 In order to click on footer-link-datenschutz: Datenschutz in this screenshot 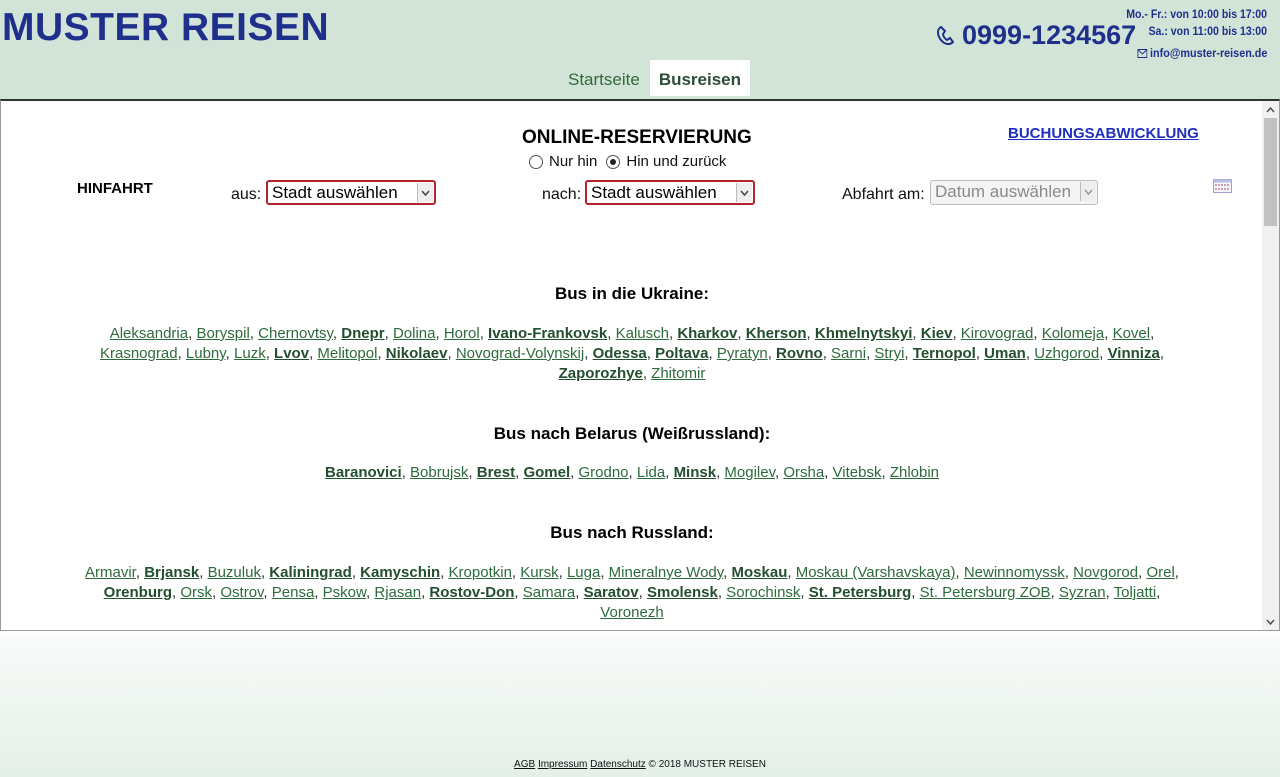, I will do `click(618, 764)`.